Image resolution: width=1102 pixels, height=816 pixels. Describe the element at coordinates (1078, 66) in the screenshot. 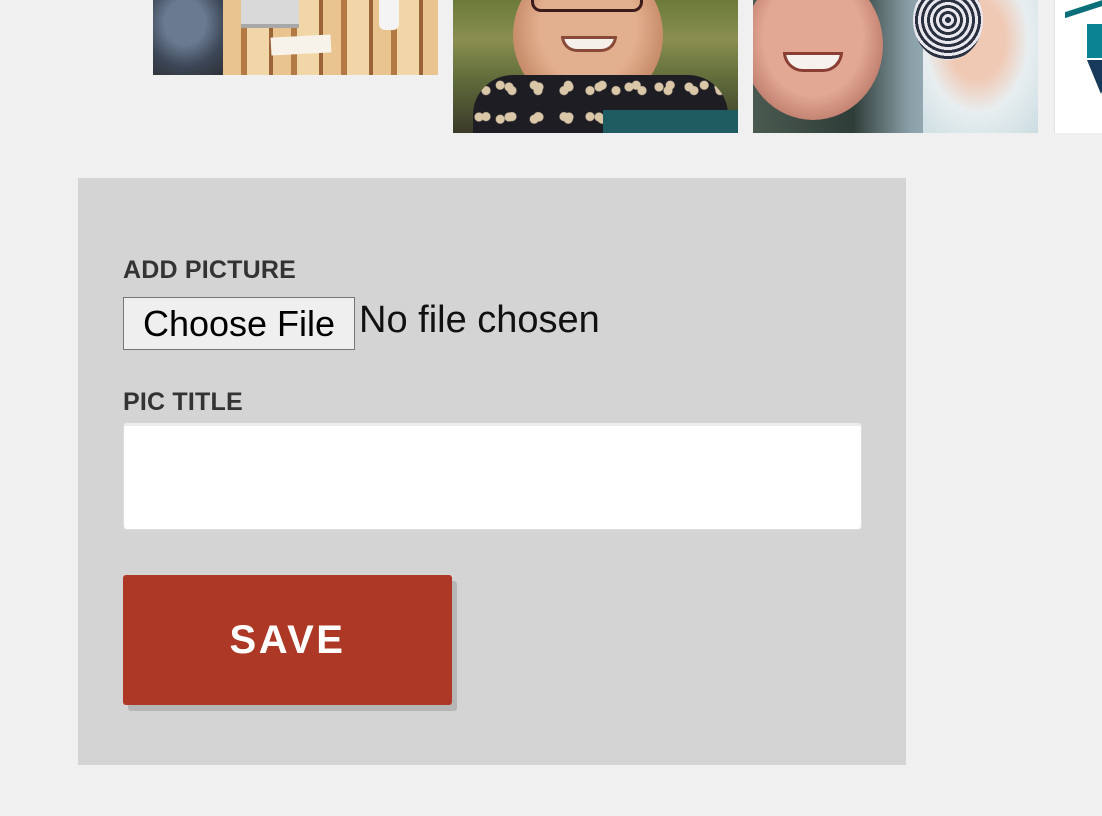

I see `gallery-photo-logo` at that location.